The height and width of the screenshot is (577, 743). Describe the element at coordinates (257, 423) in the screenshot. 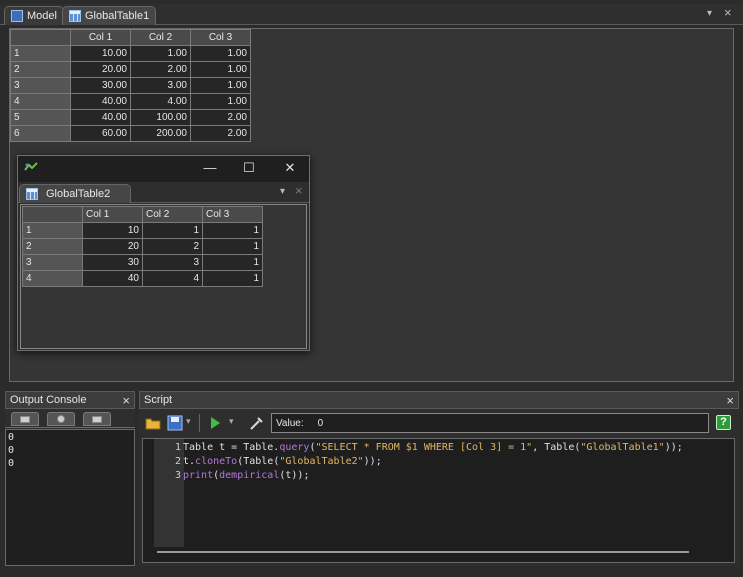

I see `eyedropper-icon` at that location.